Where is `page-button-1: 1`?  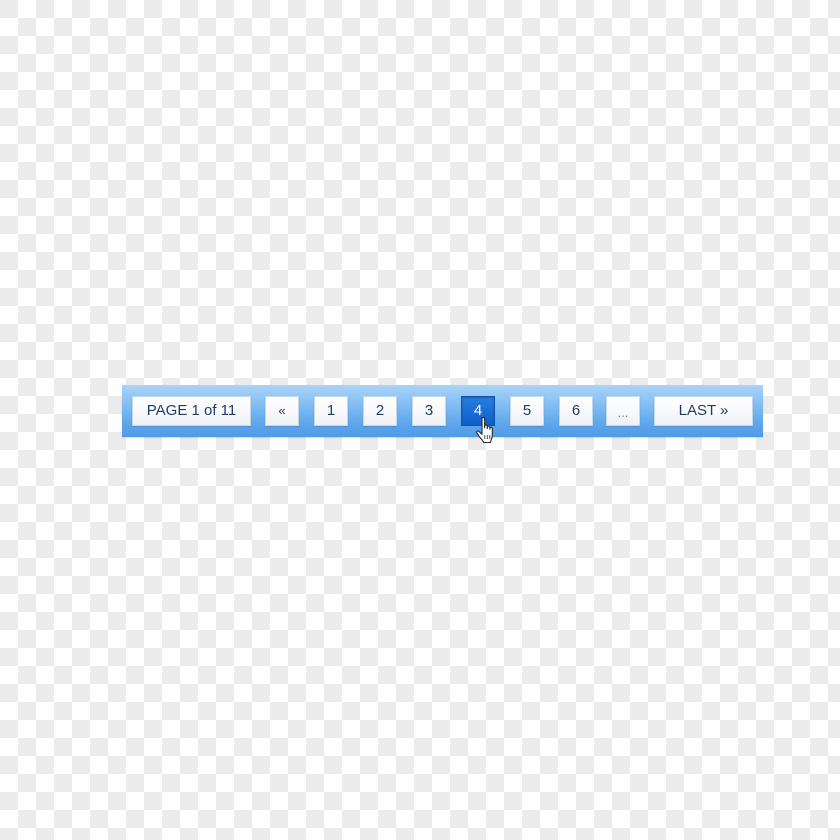
page-button-1: 1 is located at coordinates (331, 411).